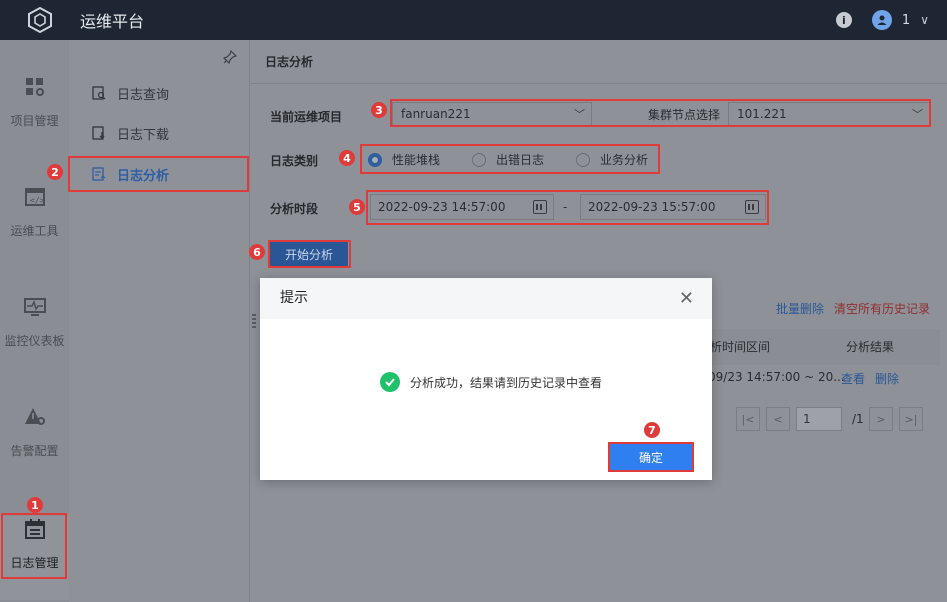 This screenshot has width=947, height=602. What do you see at coordinates (683, 114) in the screenshot?
I see `node-label: 集群节点选择` at bounding box center [683, 114].